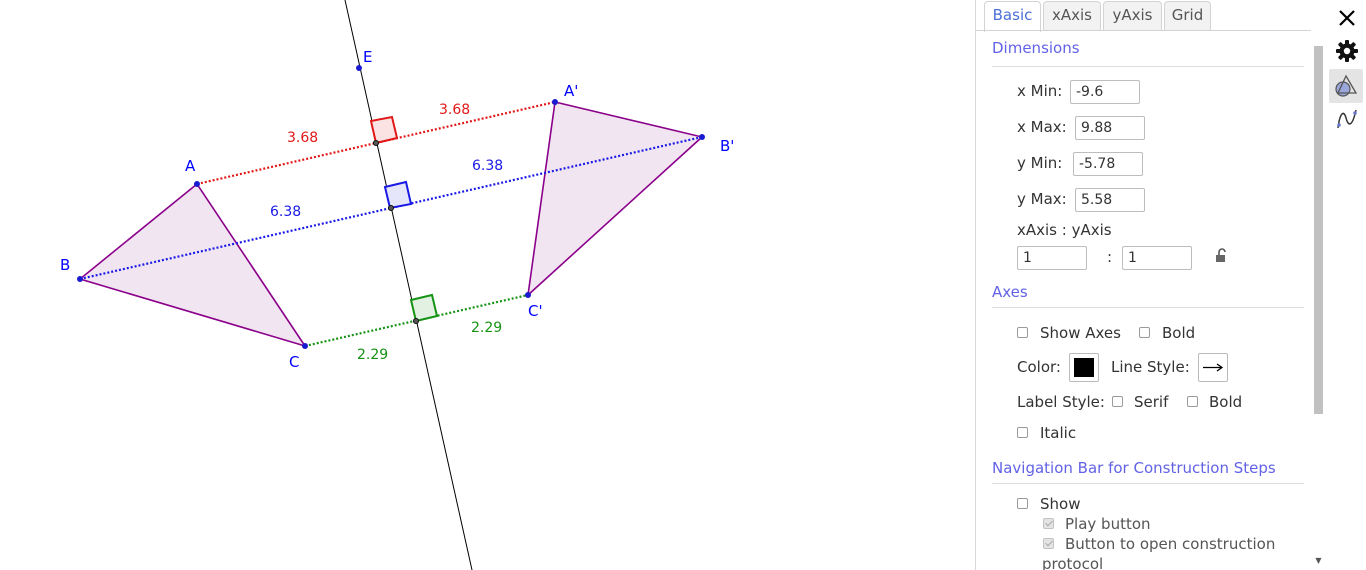 The height and width of the screenshot is (570, 1366). Describe the element at coordinates (1318, 230) in the screenshot. I see `scrollbar-thumb` at that location.